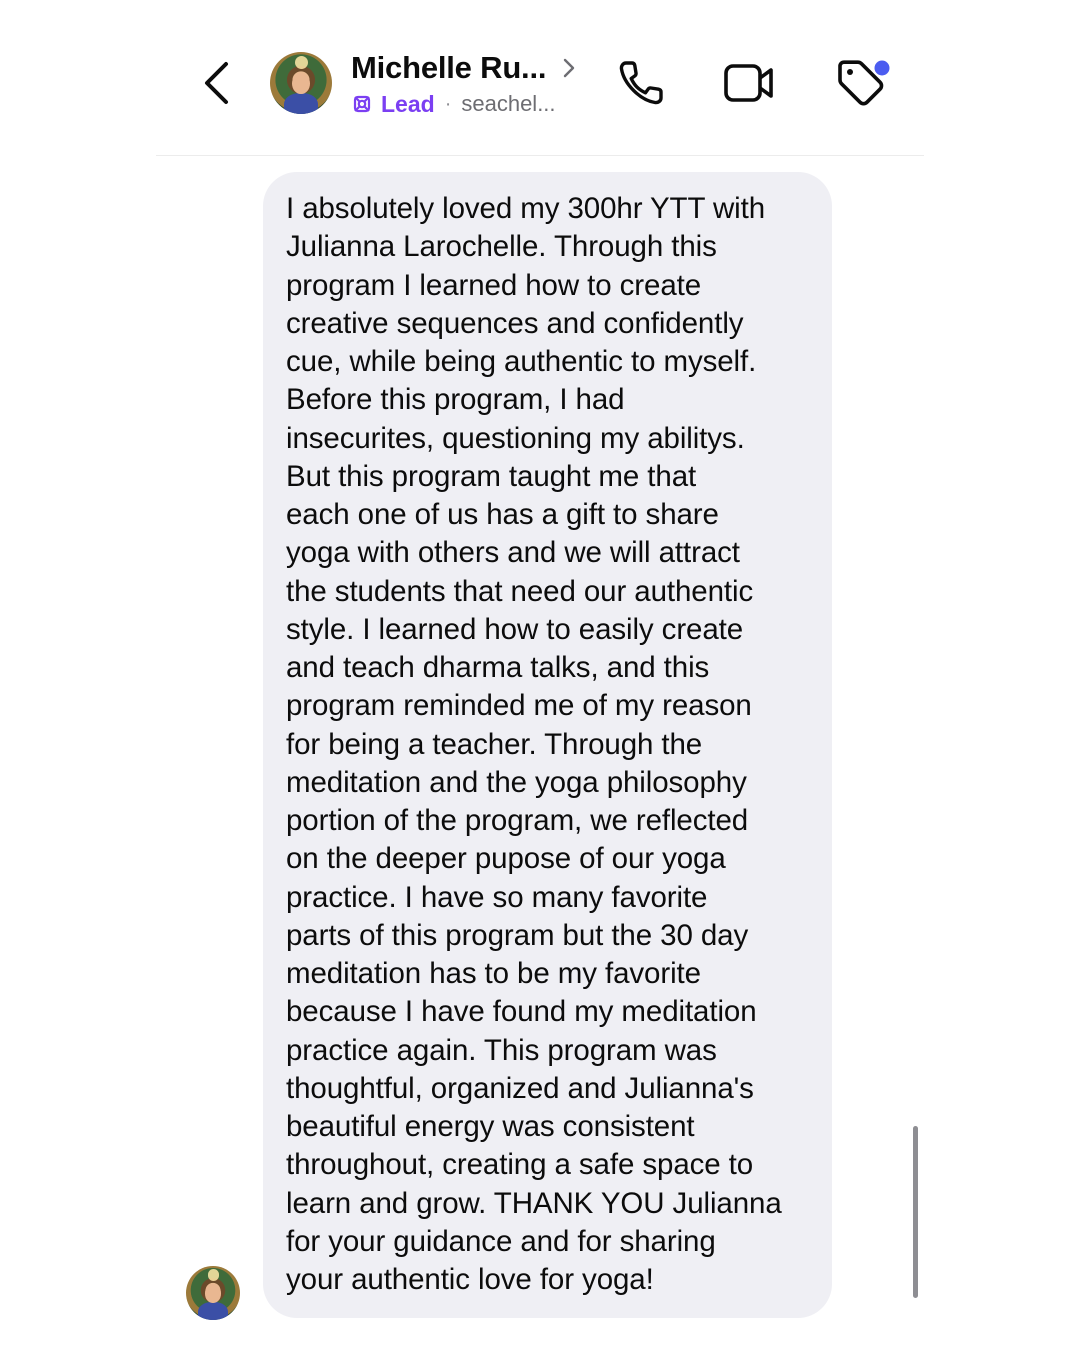  What do you see at coordinates (501, 1050) in the screenshot?
I see `message-line: practice again. This program was` at bounding box center [501, 1050].